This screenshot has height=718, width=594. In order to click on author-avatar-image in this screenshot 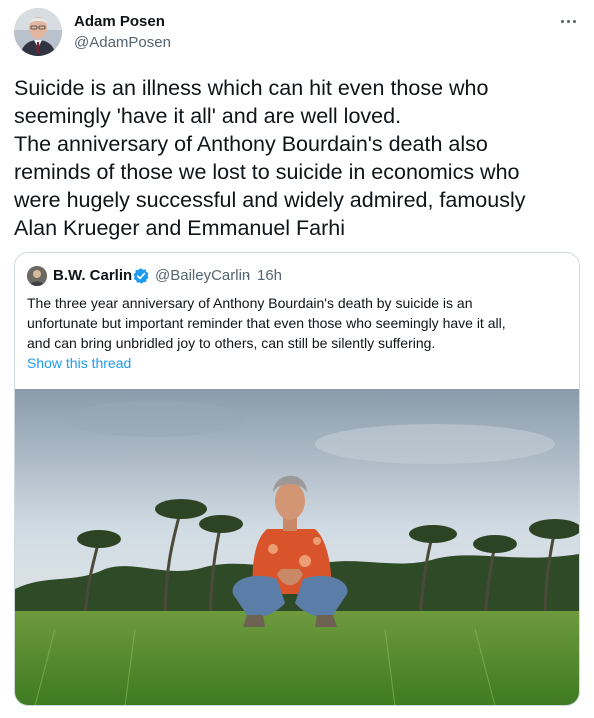, I will do `click(38, 32)`.